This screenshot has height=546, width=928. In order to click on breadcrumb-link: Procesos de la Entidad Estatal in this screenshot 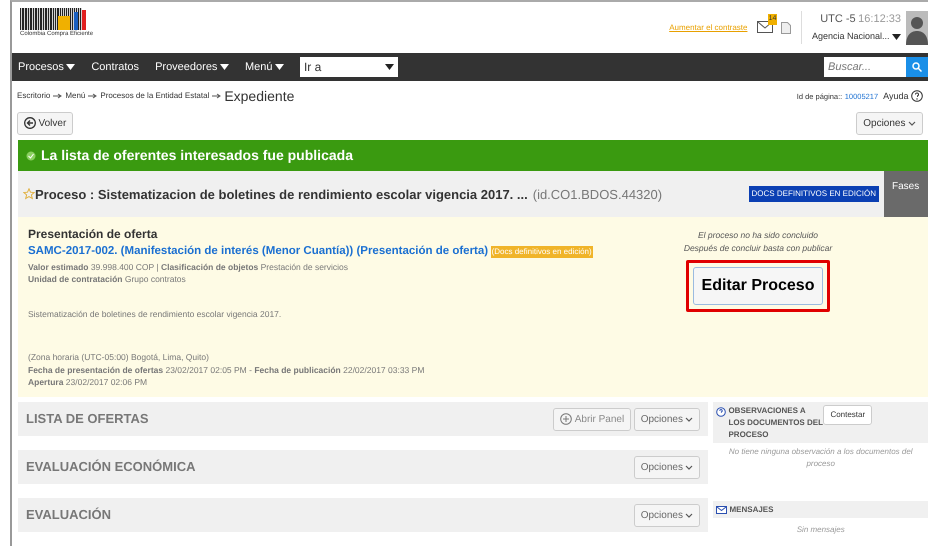, I will do `click(155, 96)`.